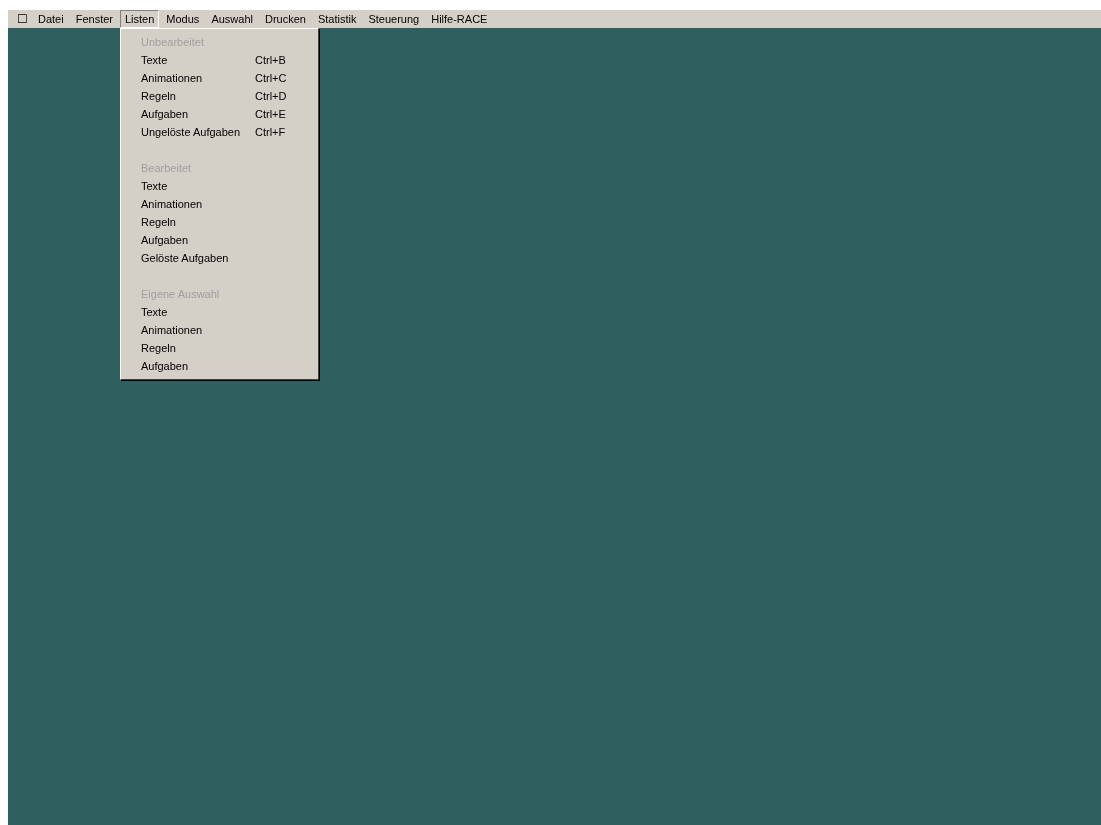 This screenshot has width=1101, height=825. Describe the element at coordinates (394, 19) in the screenshot. I see `menu-item: Steuerung` at that location.